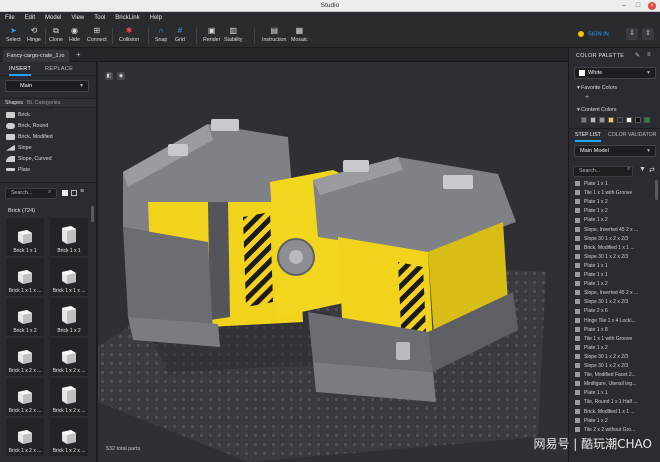 Image resolution: width=660 pixels, height=462 pixels. Describe the element at coordinates (13, 34) in the screenshot. I see `select-tool-button: ➤ Select` at that location.